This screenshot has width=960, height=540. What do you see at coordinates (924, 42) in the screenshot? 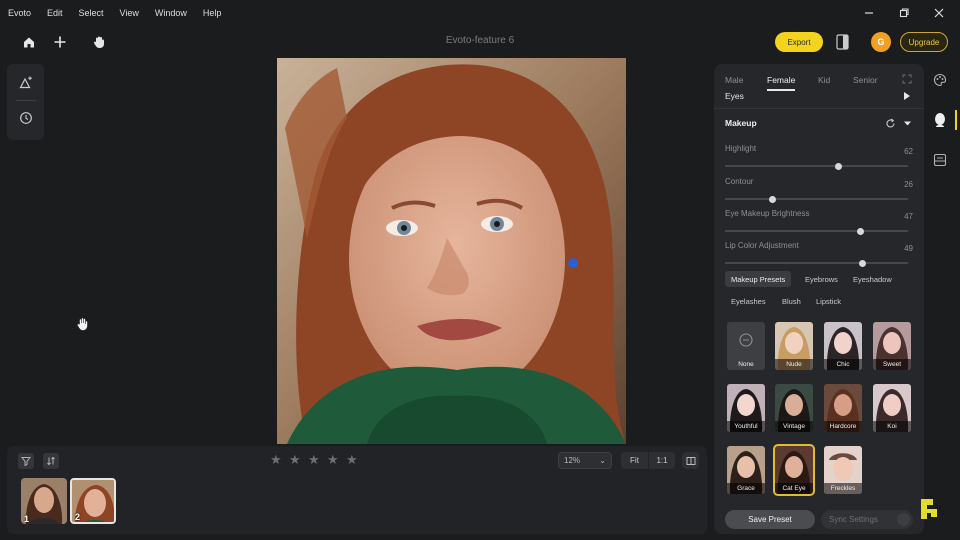
I see `upgrade-button: Upgrade` at bounding box center [924, 42].